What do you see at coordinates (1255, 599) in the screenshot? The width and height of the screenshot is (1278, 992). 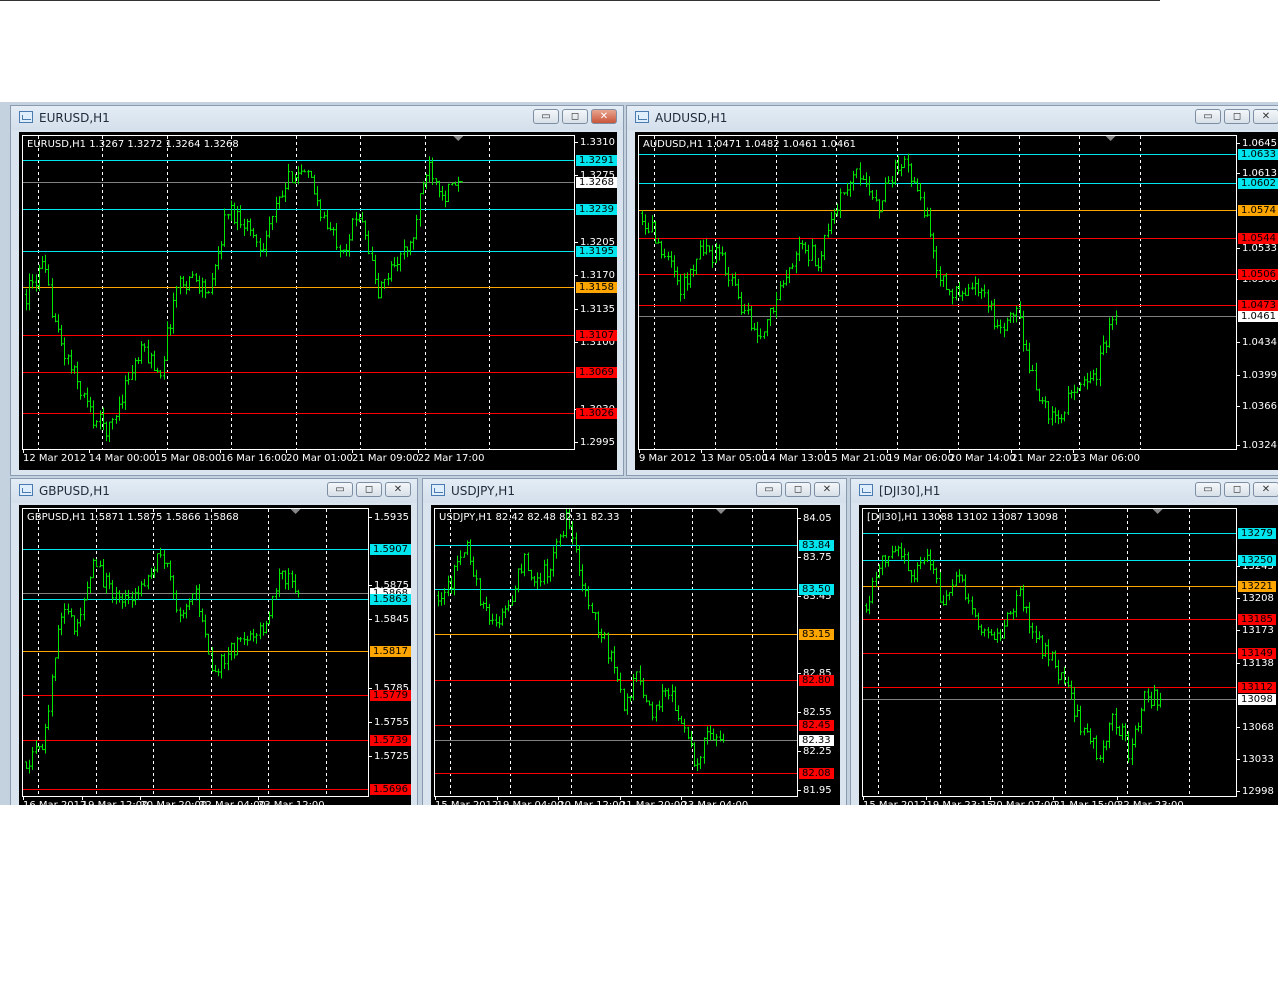 I see `price-tick-label: 13208` at bounding box center [1255, 599].